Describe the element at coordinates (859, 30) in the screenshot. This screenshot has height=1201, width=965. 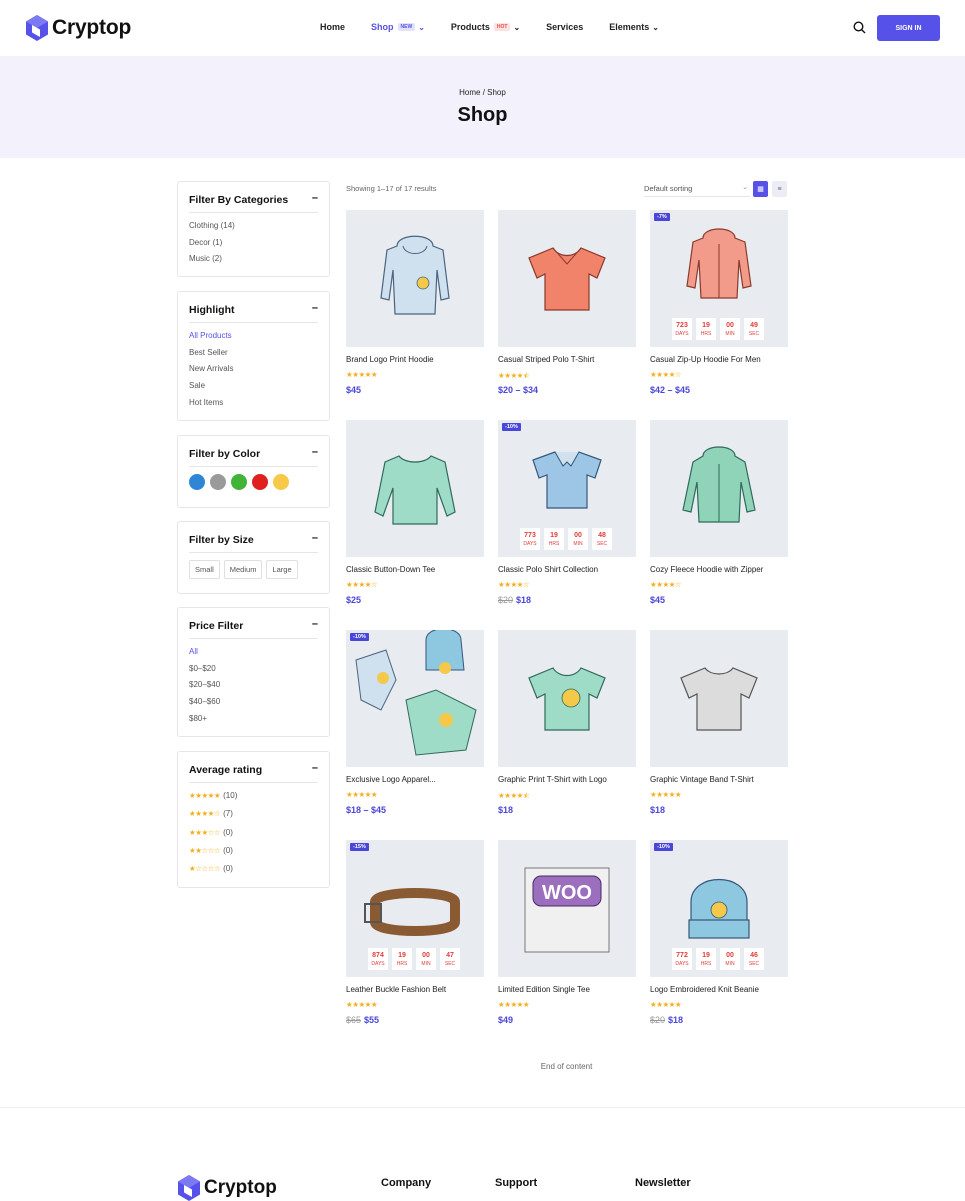
I see `search-icon` at that location.